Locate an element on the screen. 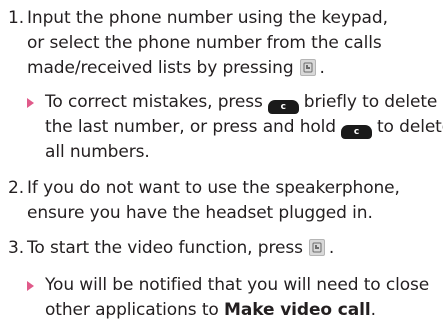  step-text: To start the video function, press. is located at coordinates (232, 248).